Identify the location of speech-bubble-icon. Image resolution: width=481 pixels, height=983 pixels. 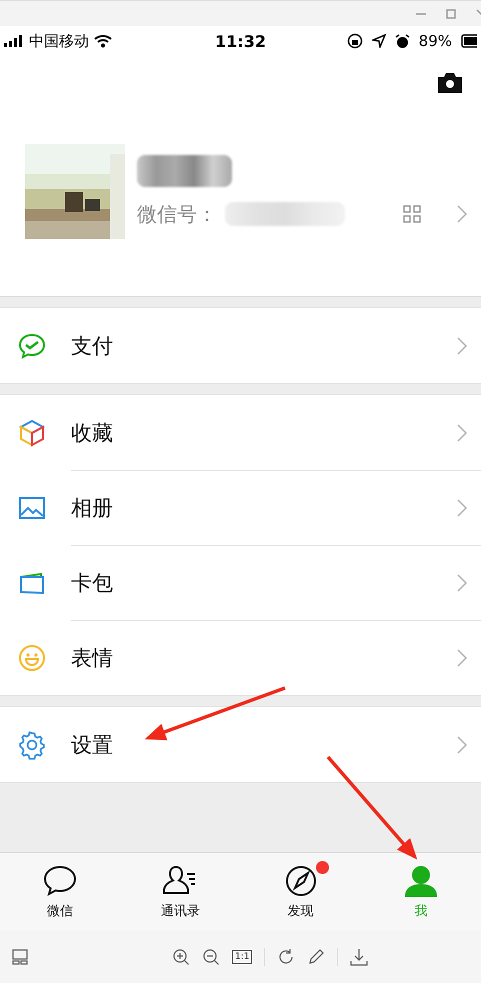
(60, 881).